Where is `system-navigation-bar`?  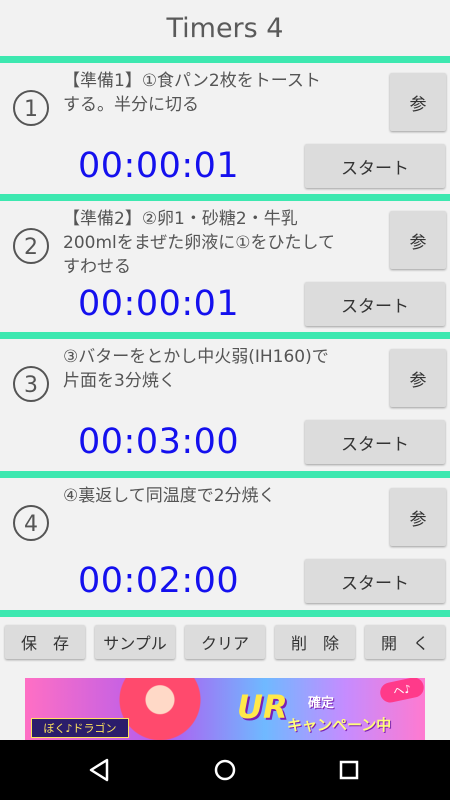
system-navigation-bar is located at coordinates (225, 770).